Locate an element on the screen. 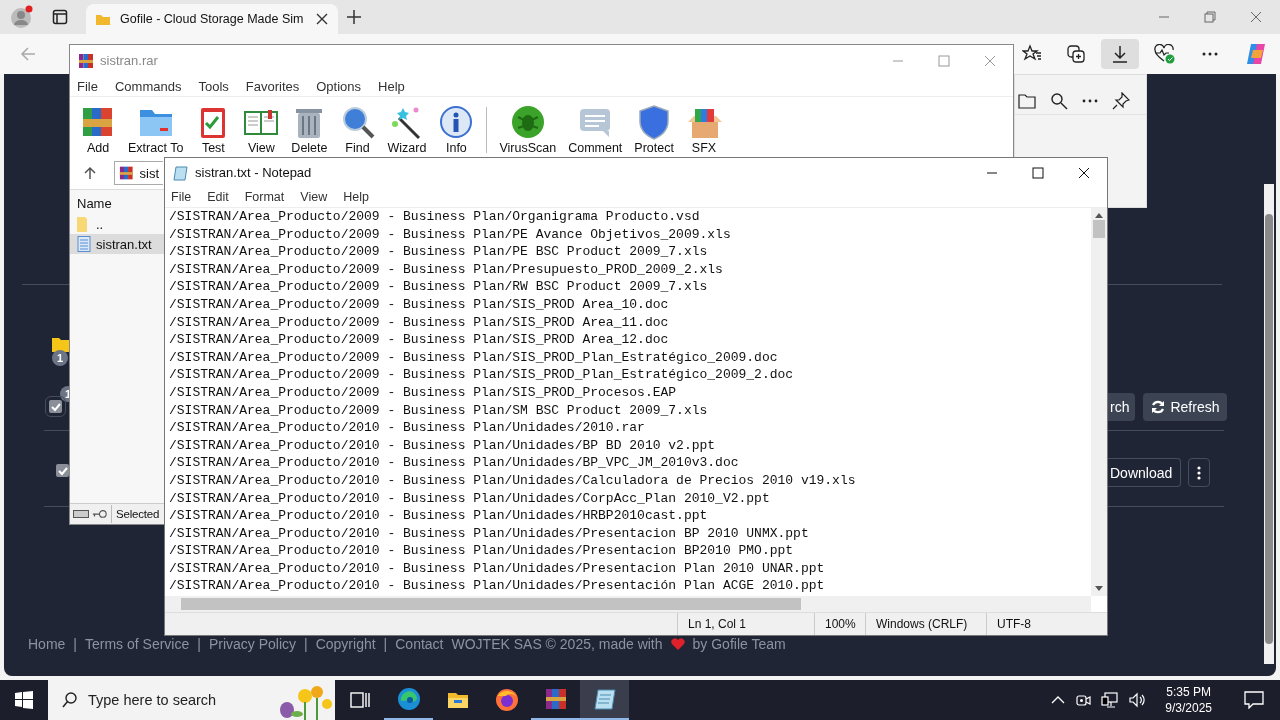 The height and width of the screenshot is (720, 1280). toolbar-button: Add is located at coordinates (98, 130).